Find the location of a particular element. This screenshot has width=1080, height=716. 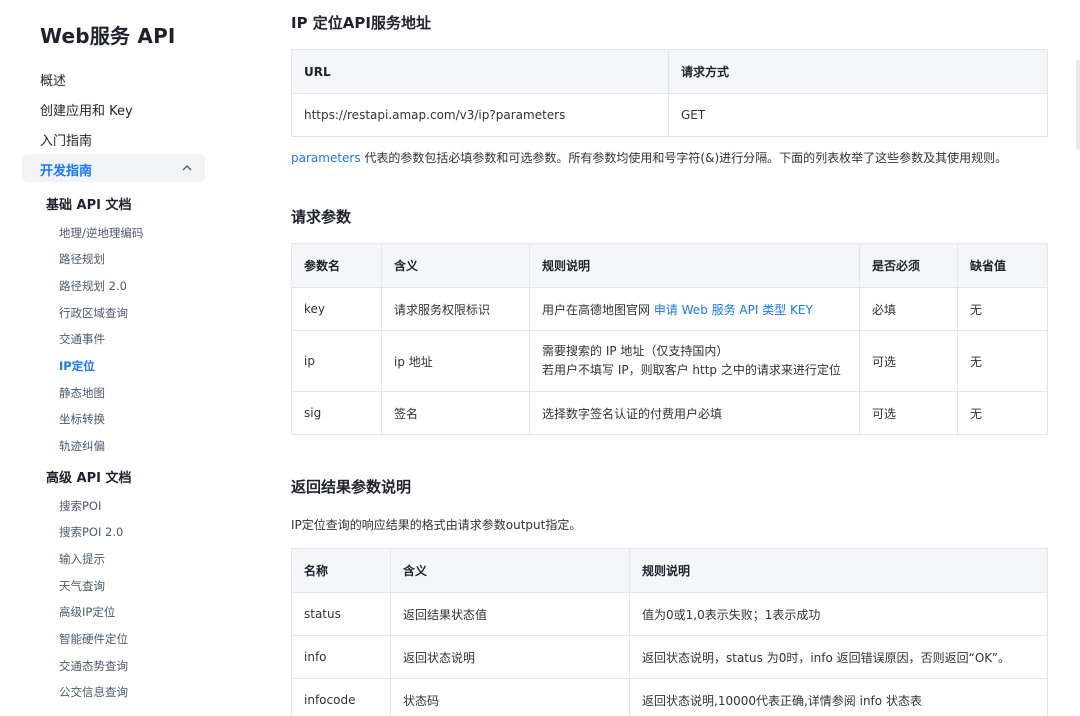

param-name: key is located at coordinates (336, 309).